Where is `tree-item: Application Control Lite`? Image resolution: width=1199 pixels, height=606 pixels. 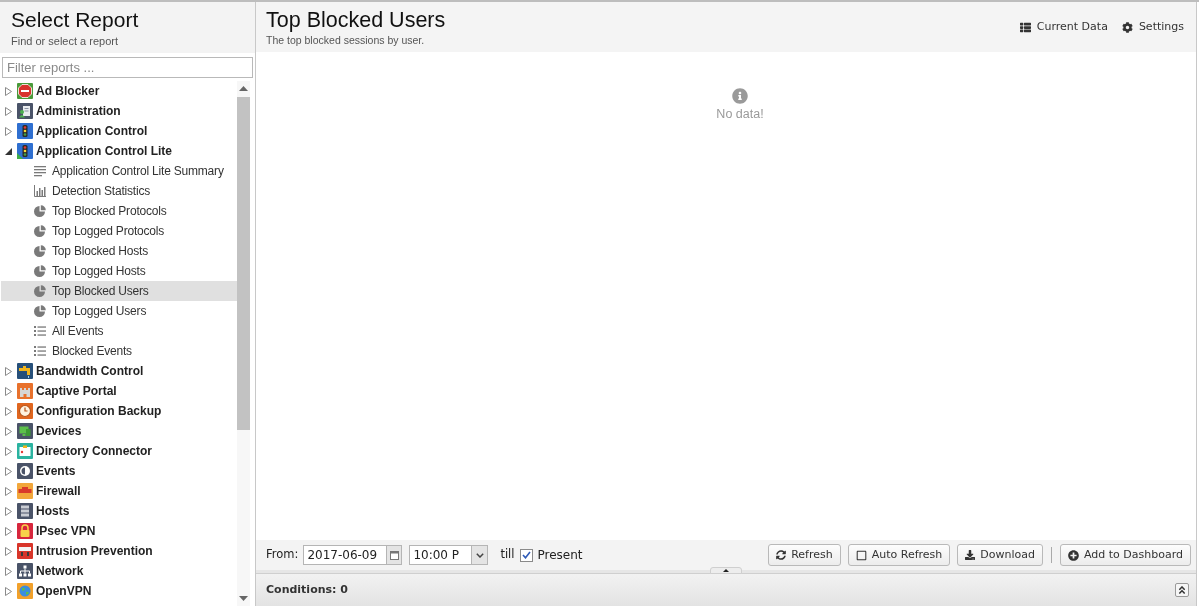
tree-item: Application Control Lite is located at coordinates (124, 151).